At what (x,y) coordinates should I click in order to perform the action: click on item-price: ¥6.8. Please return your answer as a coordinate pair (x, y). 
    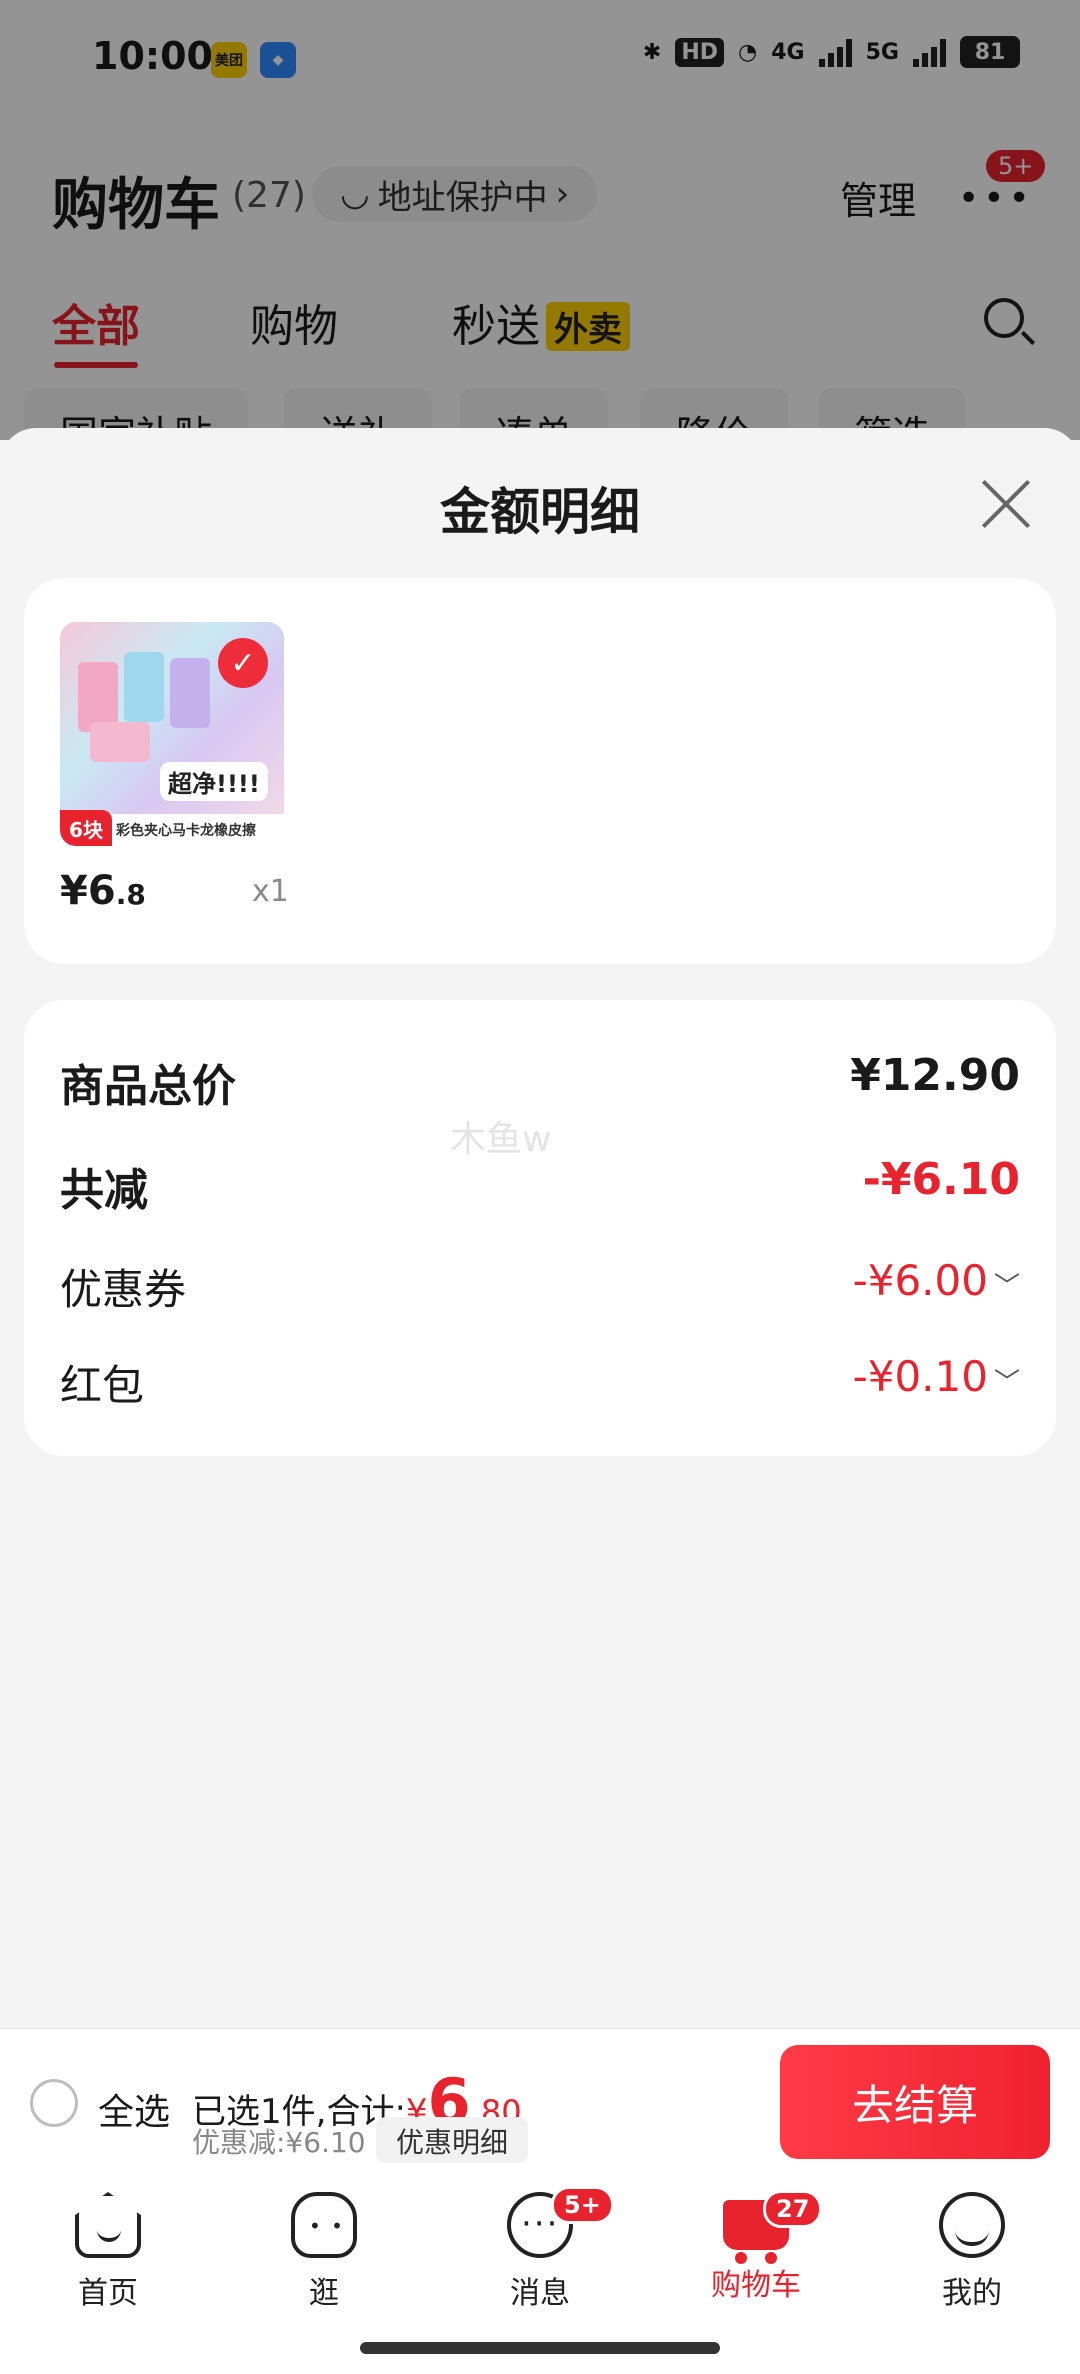
    Looking at the image, I should click on (103, 891).